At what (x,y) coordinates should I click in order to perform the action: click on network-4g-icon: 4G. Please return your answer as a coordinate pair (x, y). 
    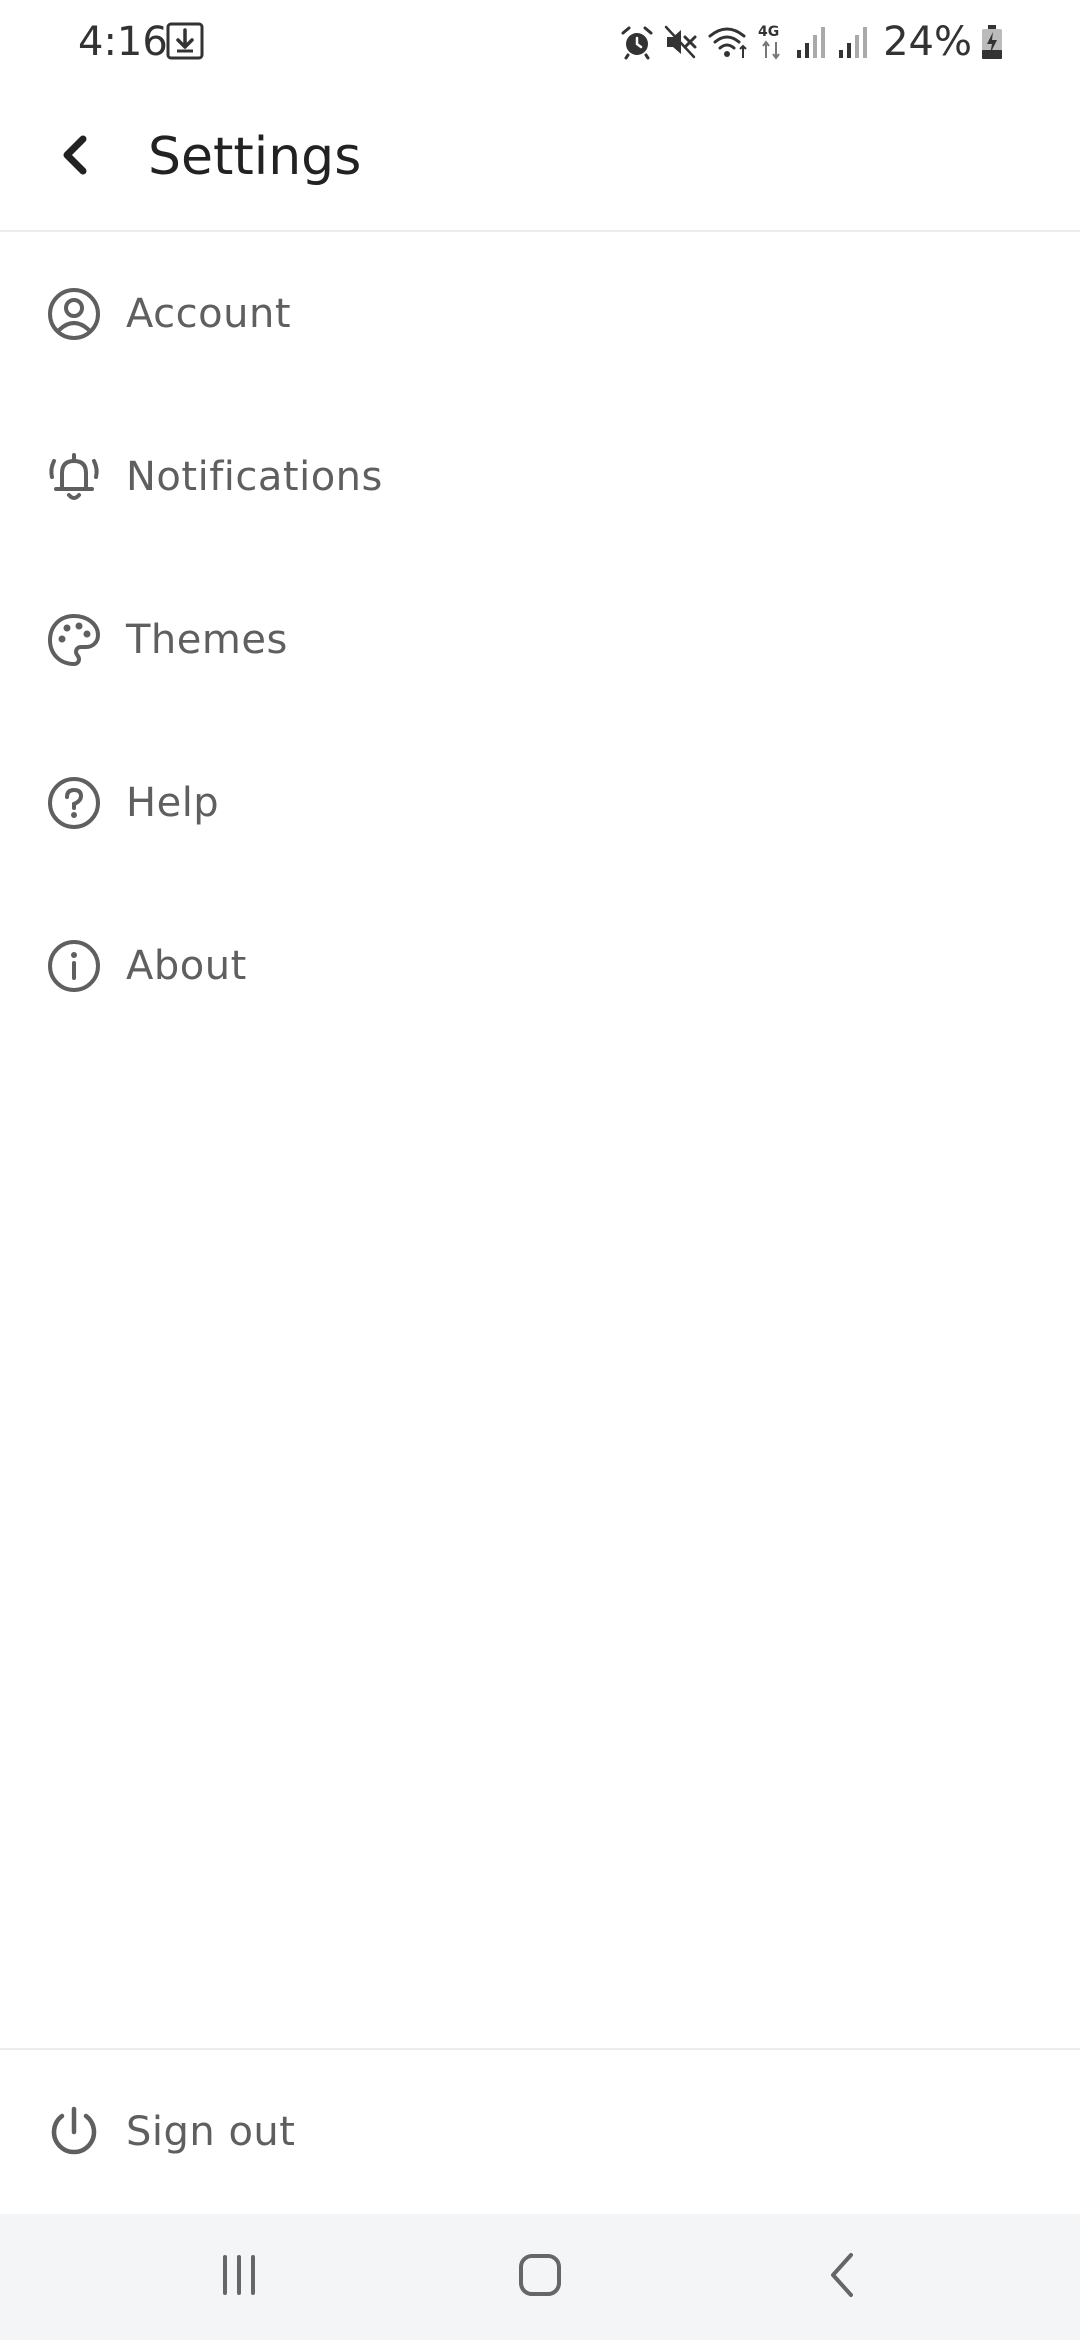
    Looking at the image, I should click on (772, 42).